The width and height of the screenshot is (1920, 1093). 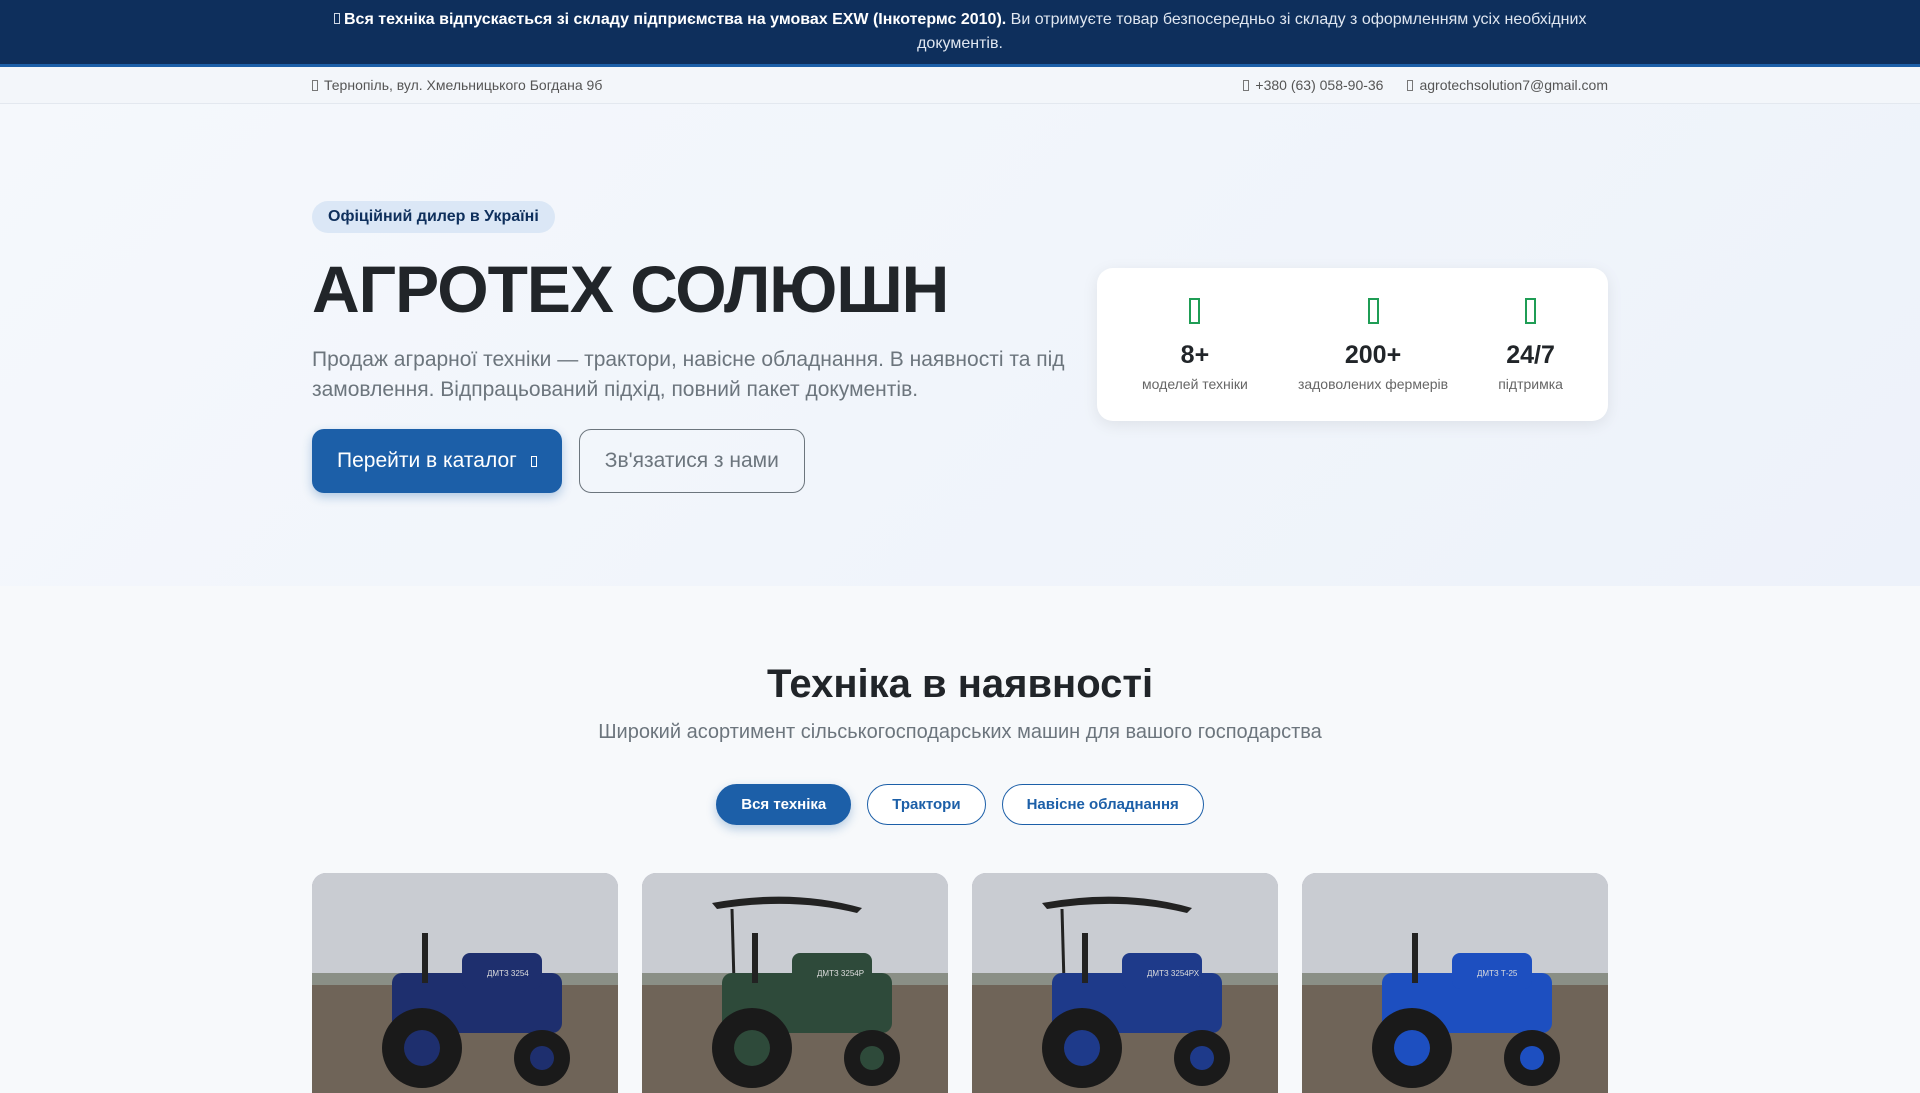 What do you see at coordinates (926, 804) in the screenshot?
I see `filter-tractors: Трактори` at bounding box center [926, 804].